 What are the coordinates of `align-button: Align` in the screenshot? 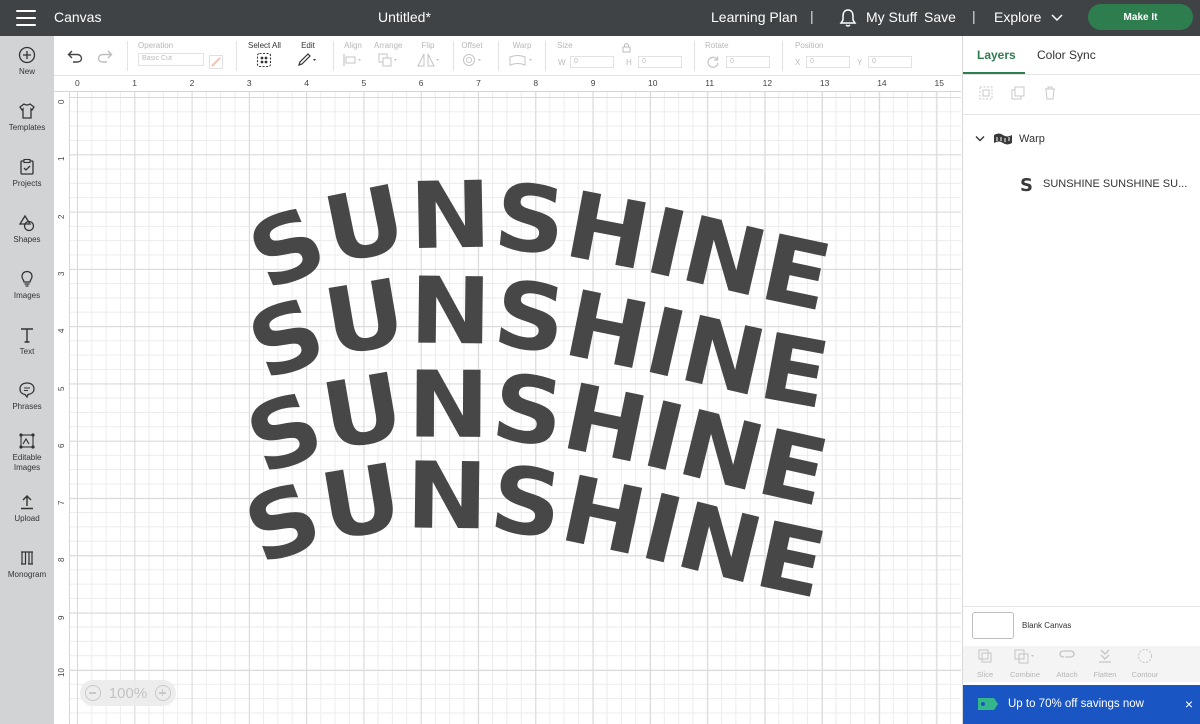 It's located at (353, 56).